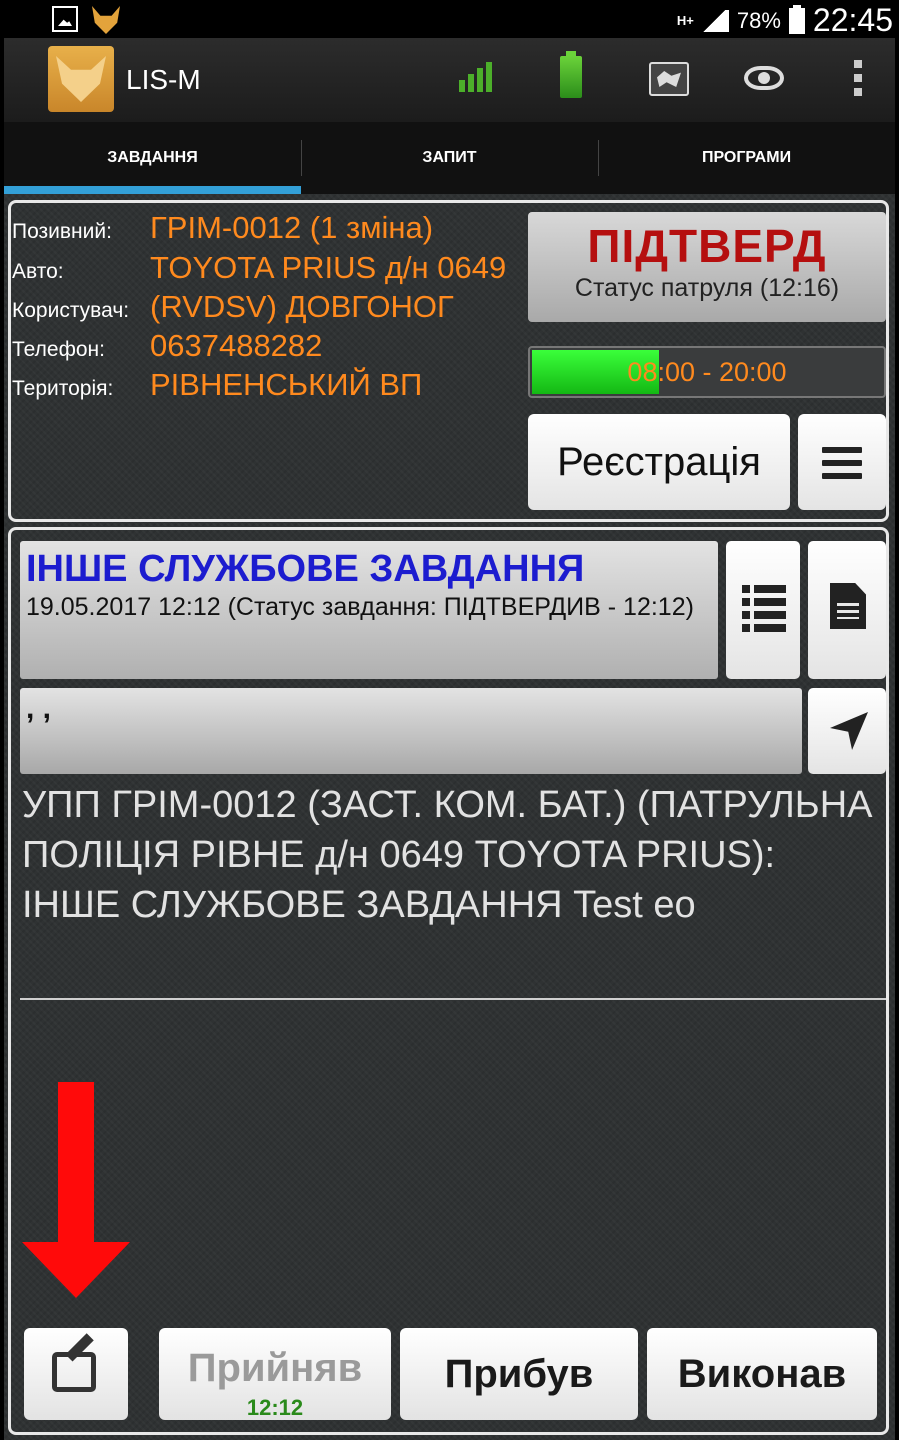 Image resolution: width=899 pixels, height=1440 pixels. Describe the element at coordinates (76, 1270) in the screenshot. I see `arrow-head` at that location.